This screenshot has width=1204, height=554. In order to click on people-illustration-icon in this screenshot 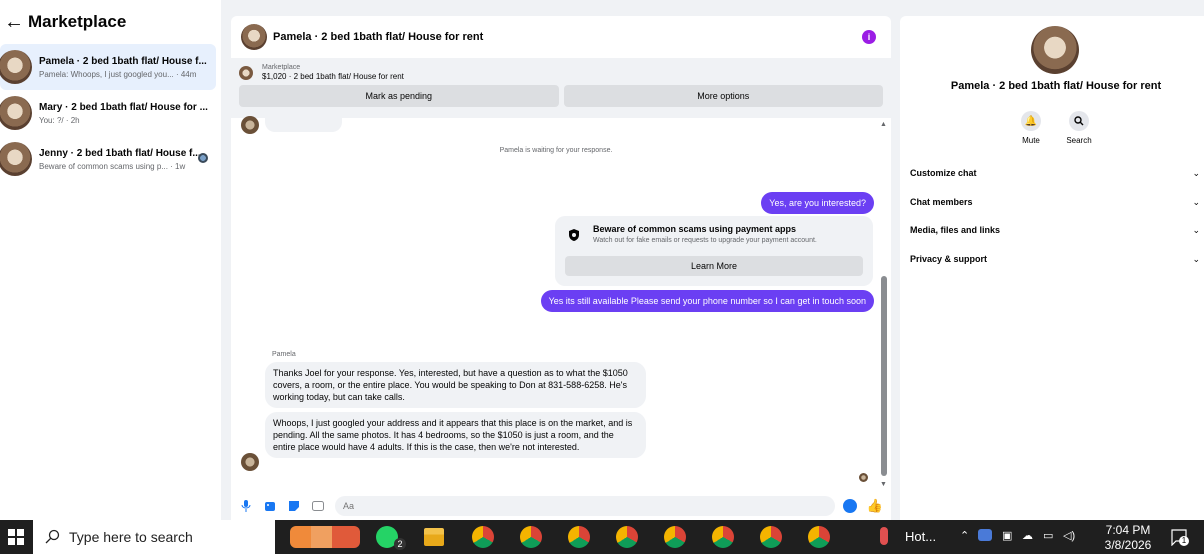, I will do `click(325, 537)`.